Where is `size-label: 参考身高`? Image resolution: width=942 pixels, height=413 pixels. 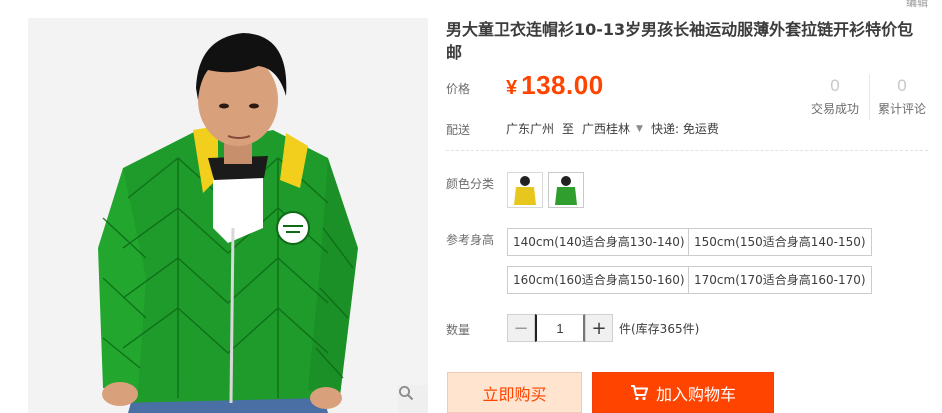
size-label: 参考身高 is located at coordinates (470, 240).